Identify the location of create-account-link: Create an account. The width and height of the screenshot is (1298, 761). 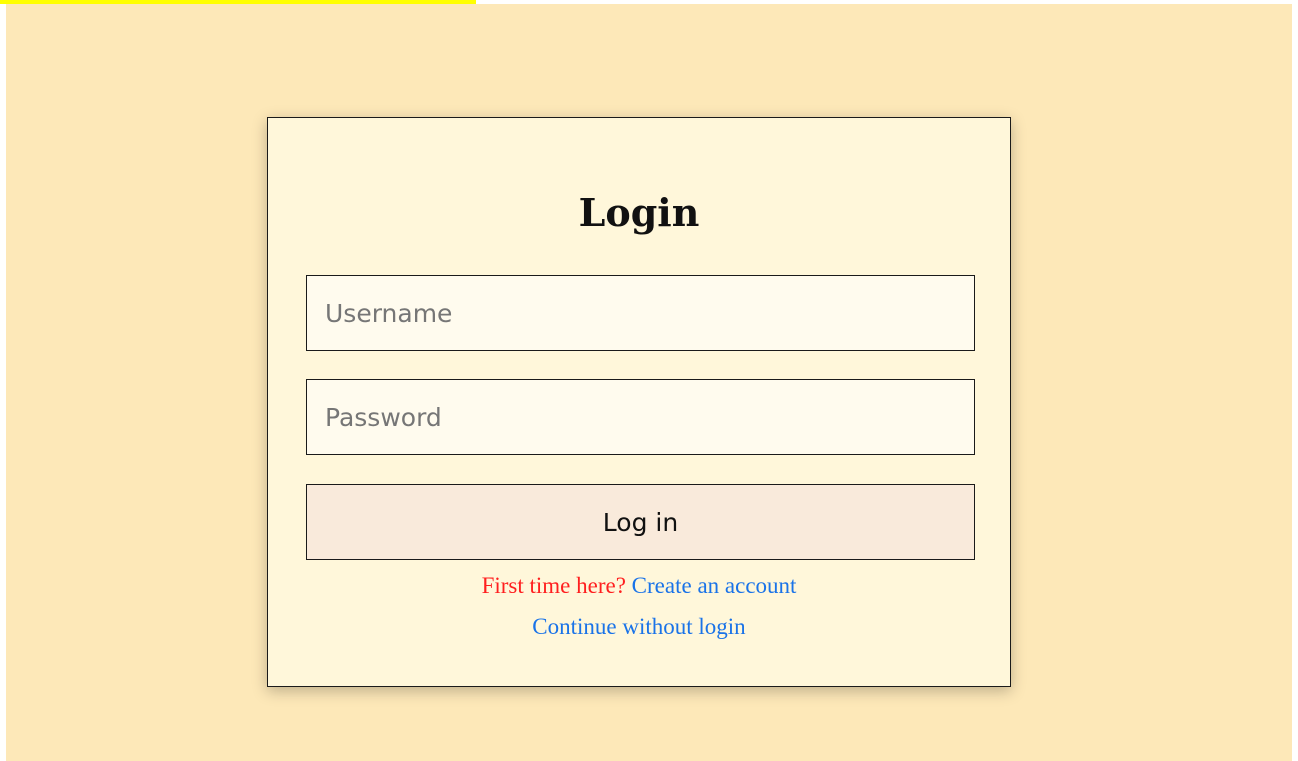
(714, 585).